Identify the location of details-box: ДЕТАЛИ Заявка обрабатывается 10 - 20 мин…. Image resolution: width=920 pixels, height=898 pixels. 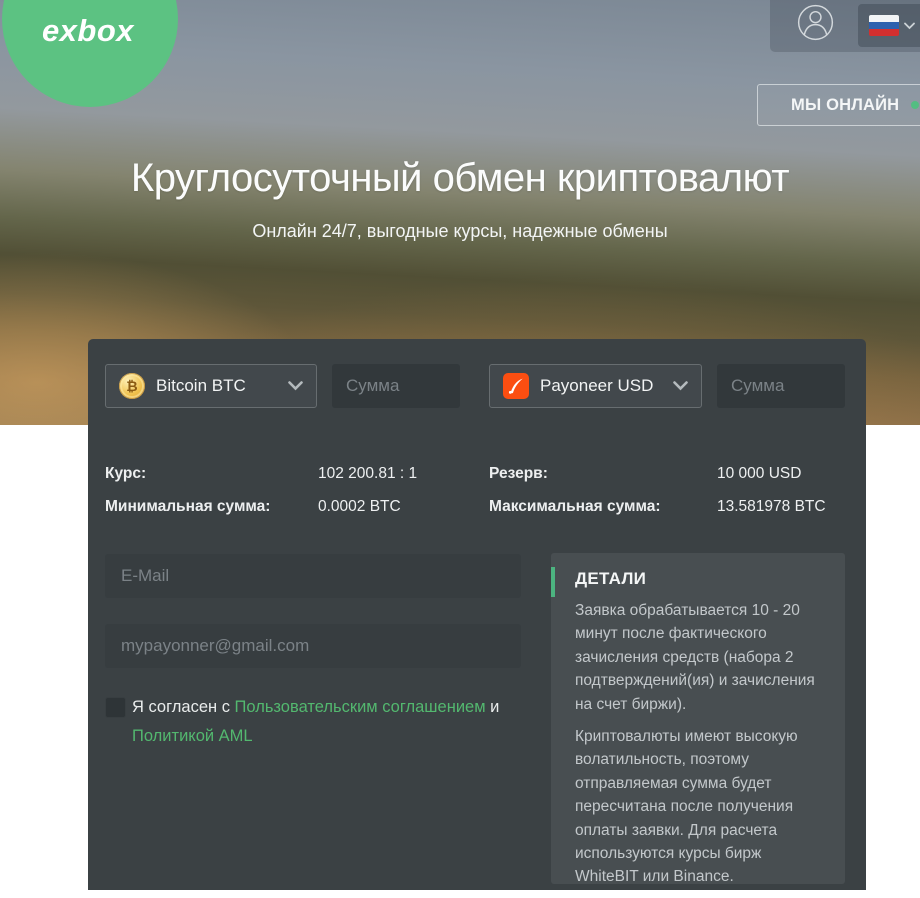
(698, 719).